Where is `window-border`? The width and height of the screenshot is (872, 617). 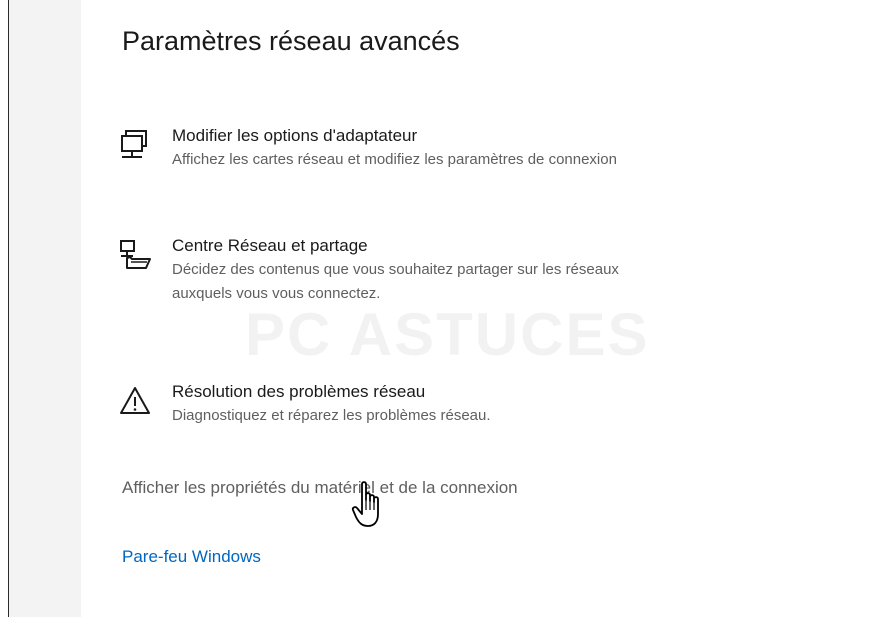 window-border is located at coordinates (8, 308).